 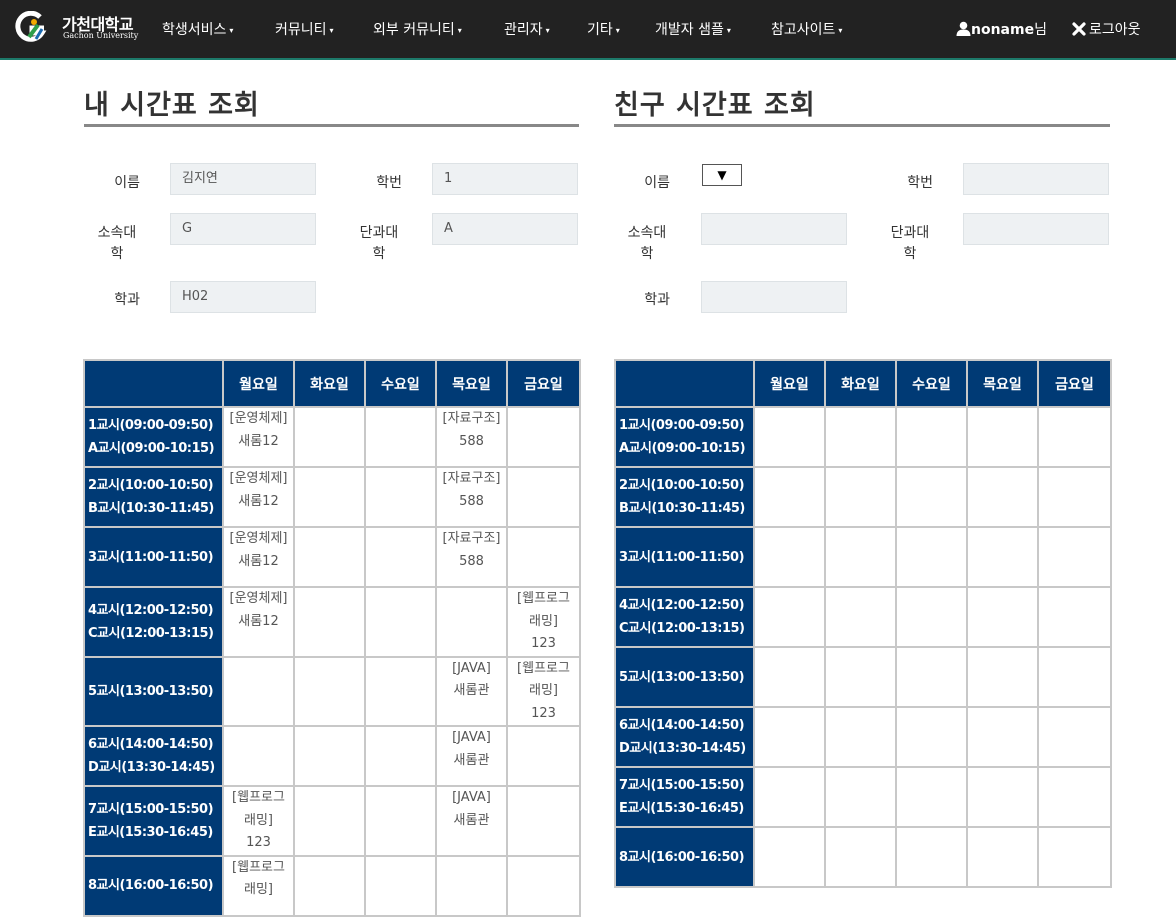 I want to click on friend-major-field, so click(x=774, y=297).